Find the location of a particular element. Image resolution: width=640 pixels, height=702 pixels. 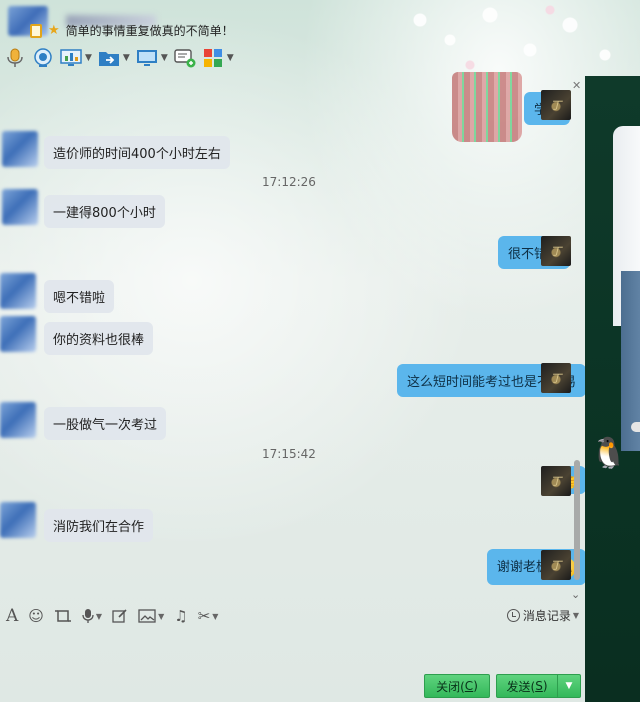

message-incoming: 一建得800个小时 is located at coordinates (104, 211).